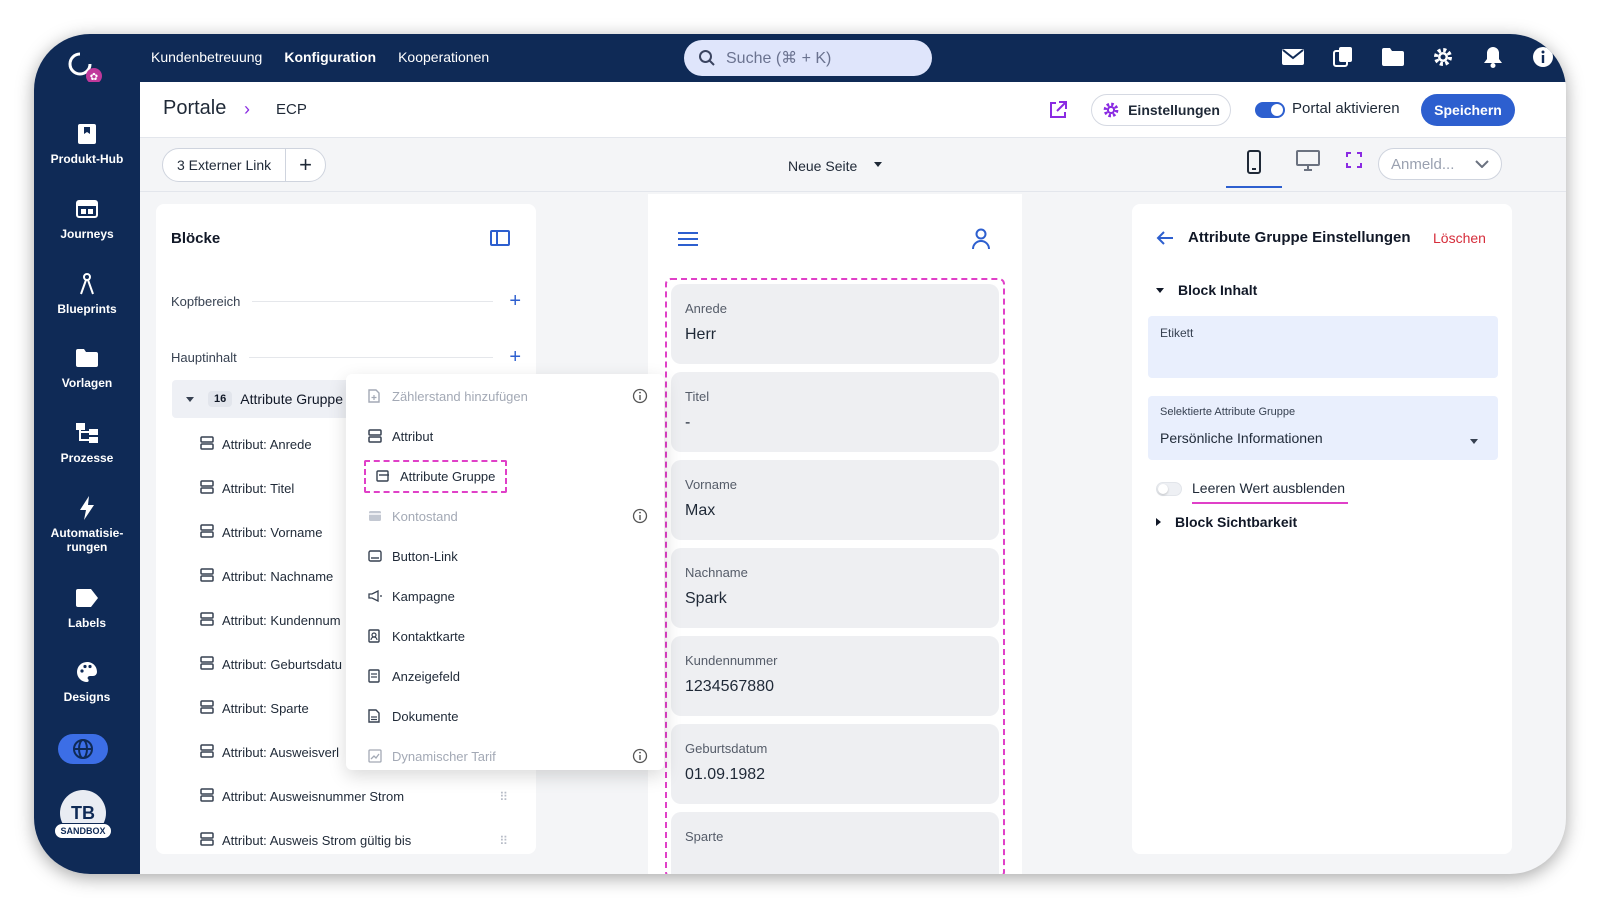  Describe the element at coordinates (87, 218) in the screenshot. I see `sidebar-item-journeys: Journeys` at that location.